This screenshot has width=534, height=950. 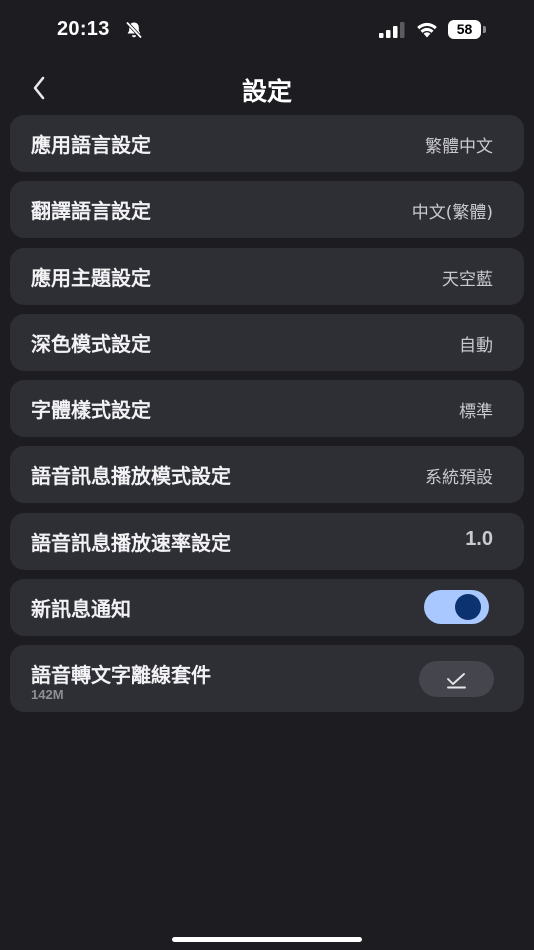 What do you see at coordinates (476, 345) in the screenshot?
I see `setting-value: 自動` at bounding box center [476, 345].